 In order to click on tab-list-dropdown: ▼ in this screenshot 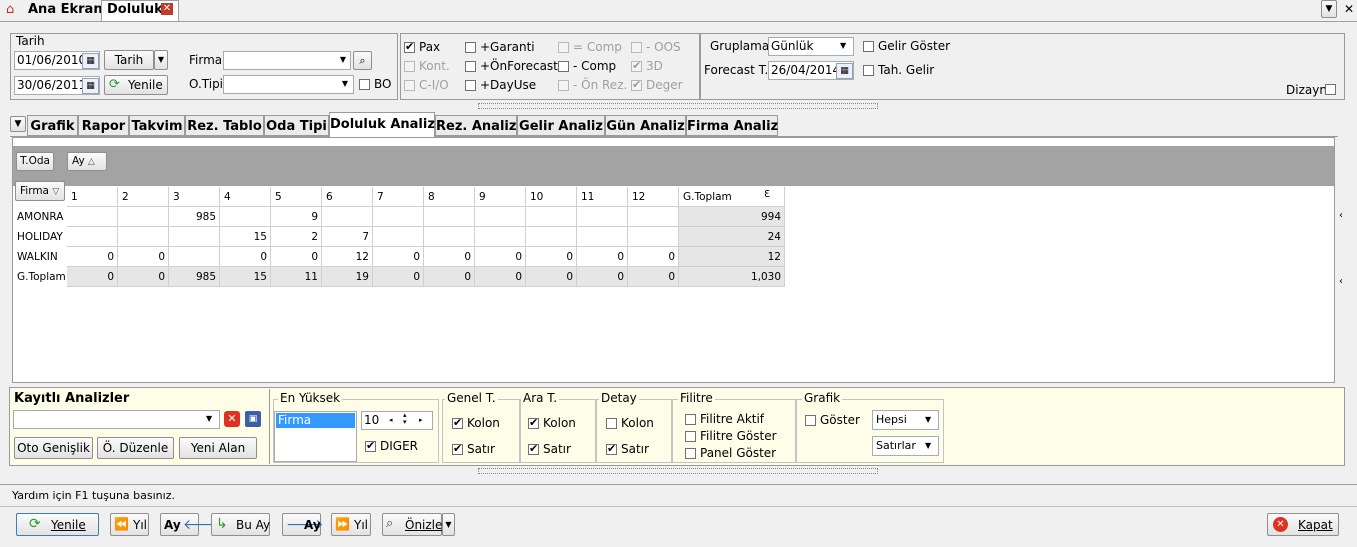, I will do `click(1329, 9)`.